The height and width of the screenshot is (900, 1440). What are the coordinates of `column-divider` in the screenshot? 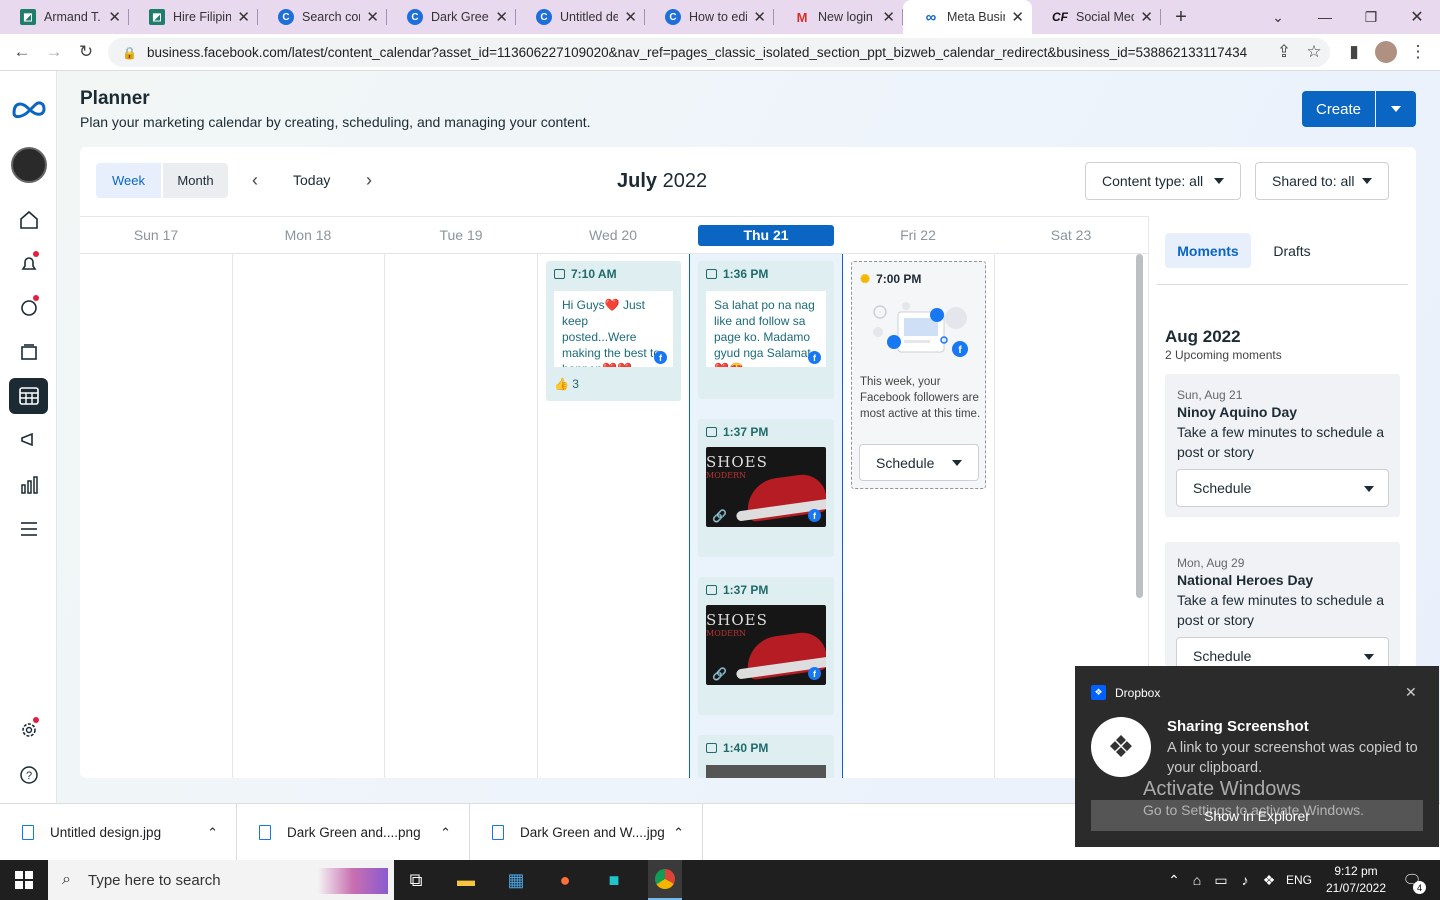 It's located at (537, 516).